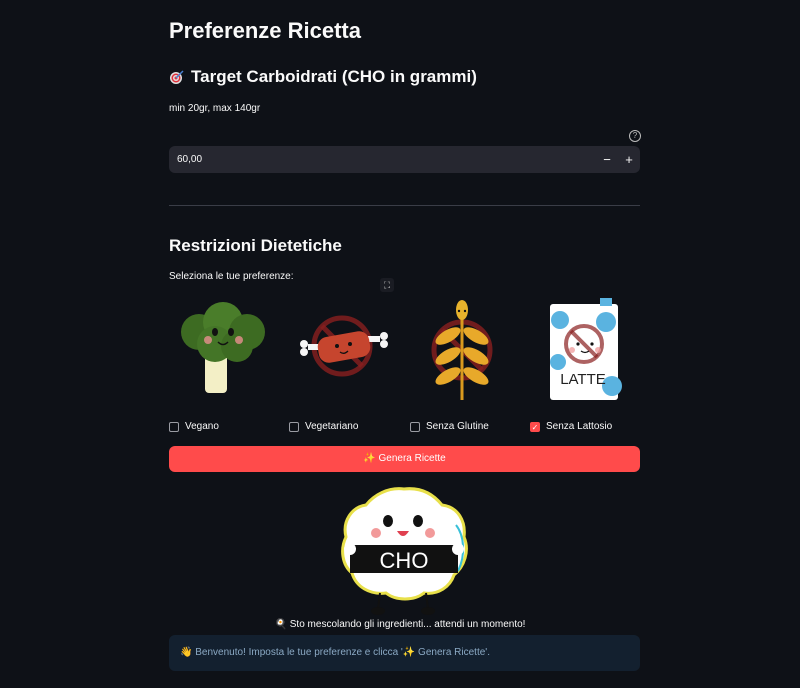 Image resolution: width=800 pixels, height=688 pixels. I want to click on target-heading: Target Carboidrati (CHO in grammi), so click(323, 77).